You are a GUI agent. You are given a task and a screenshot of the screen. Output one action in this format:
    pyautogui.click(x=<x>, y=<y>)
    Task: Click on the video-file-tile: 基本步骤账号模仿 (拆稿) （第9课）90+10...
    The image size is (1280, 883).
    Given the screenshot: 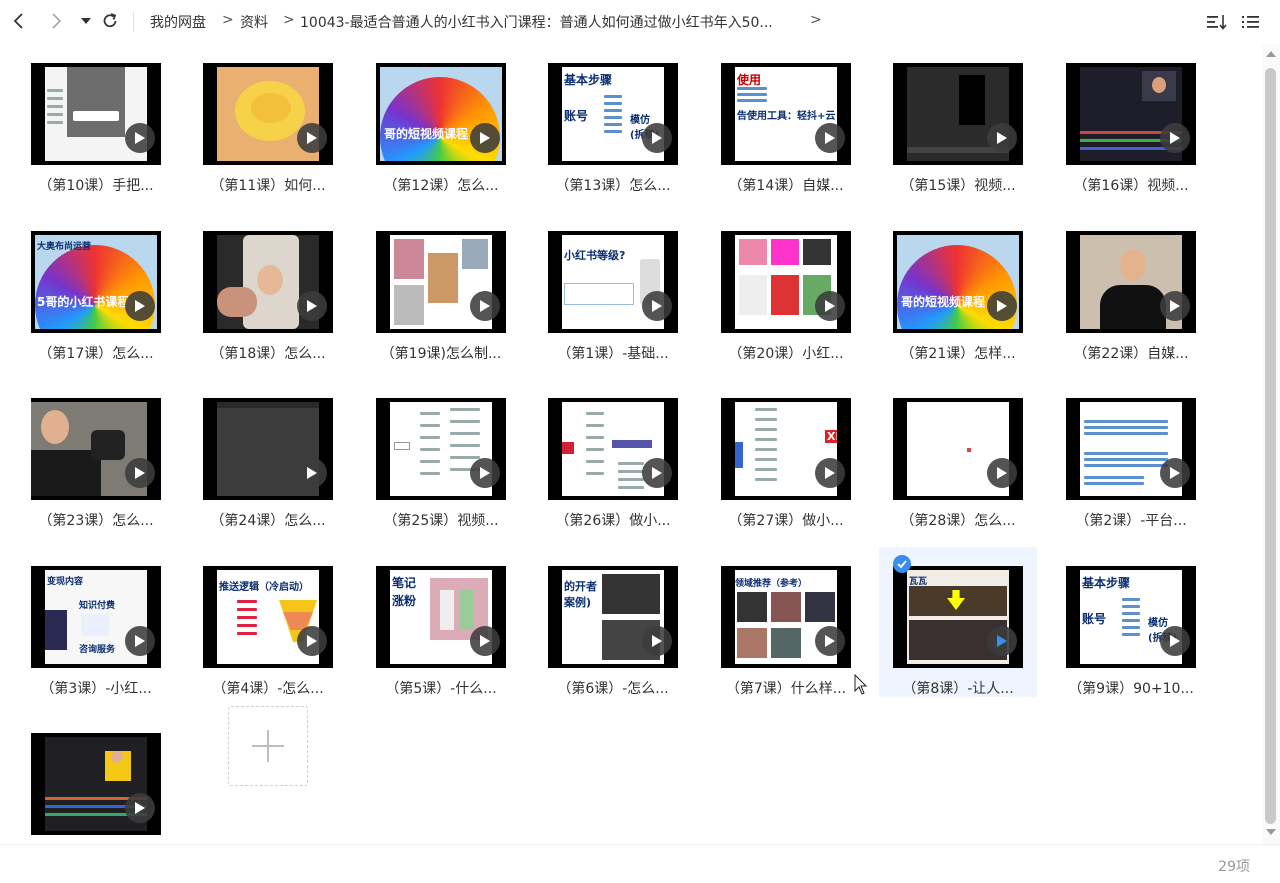 What is the action you would take?
    pyautogui.click(x=1131, y=622)
    